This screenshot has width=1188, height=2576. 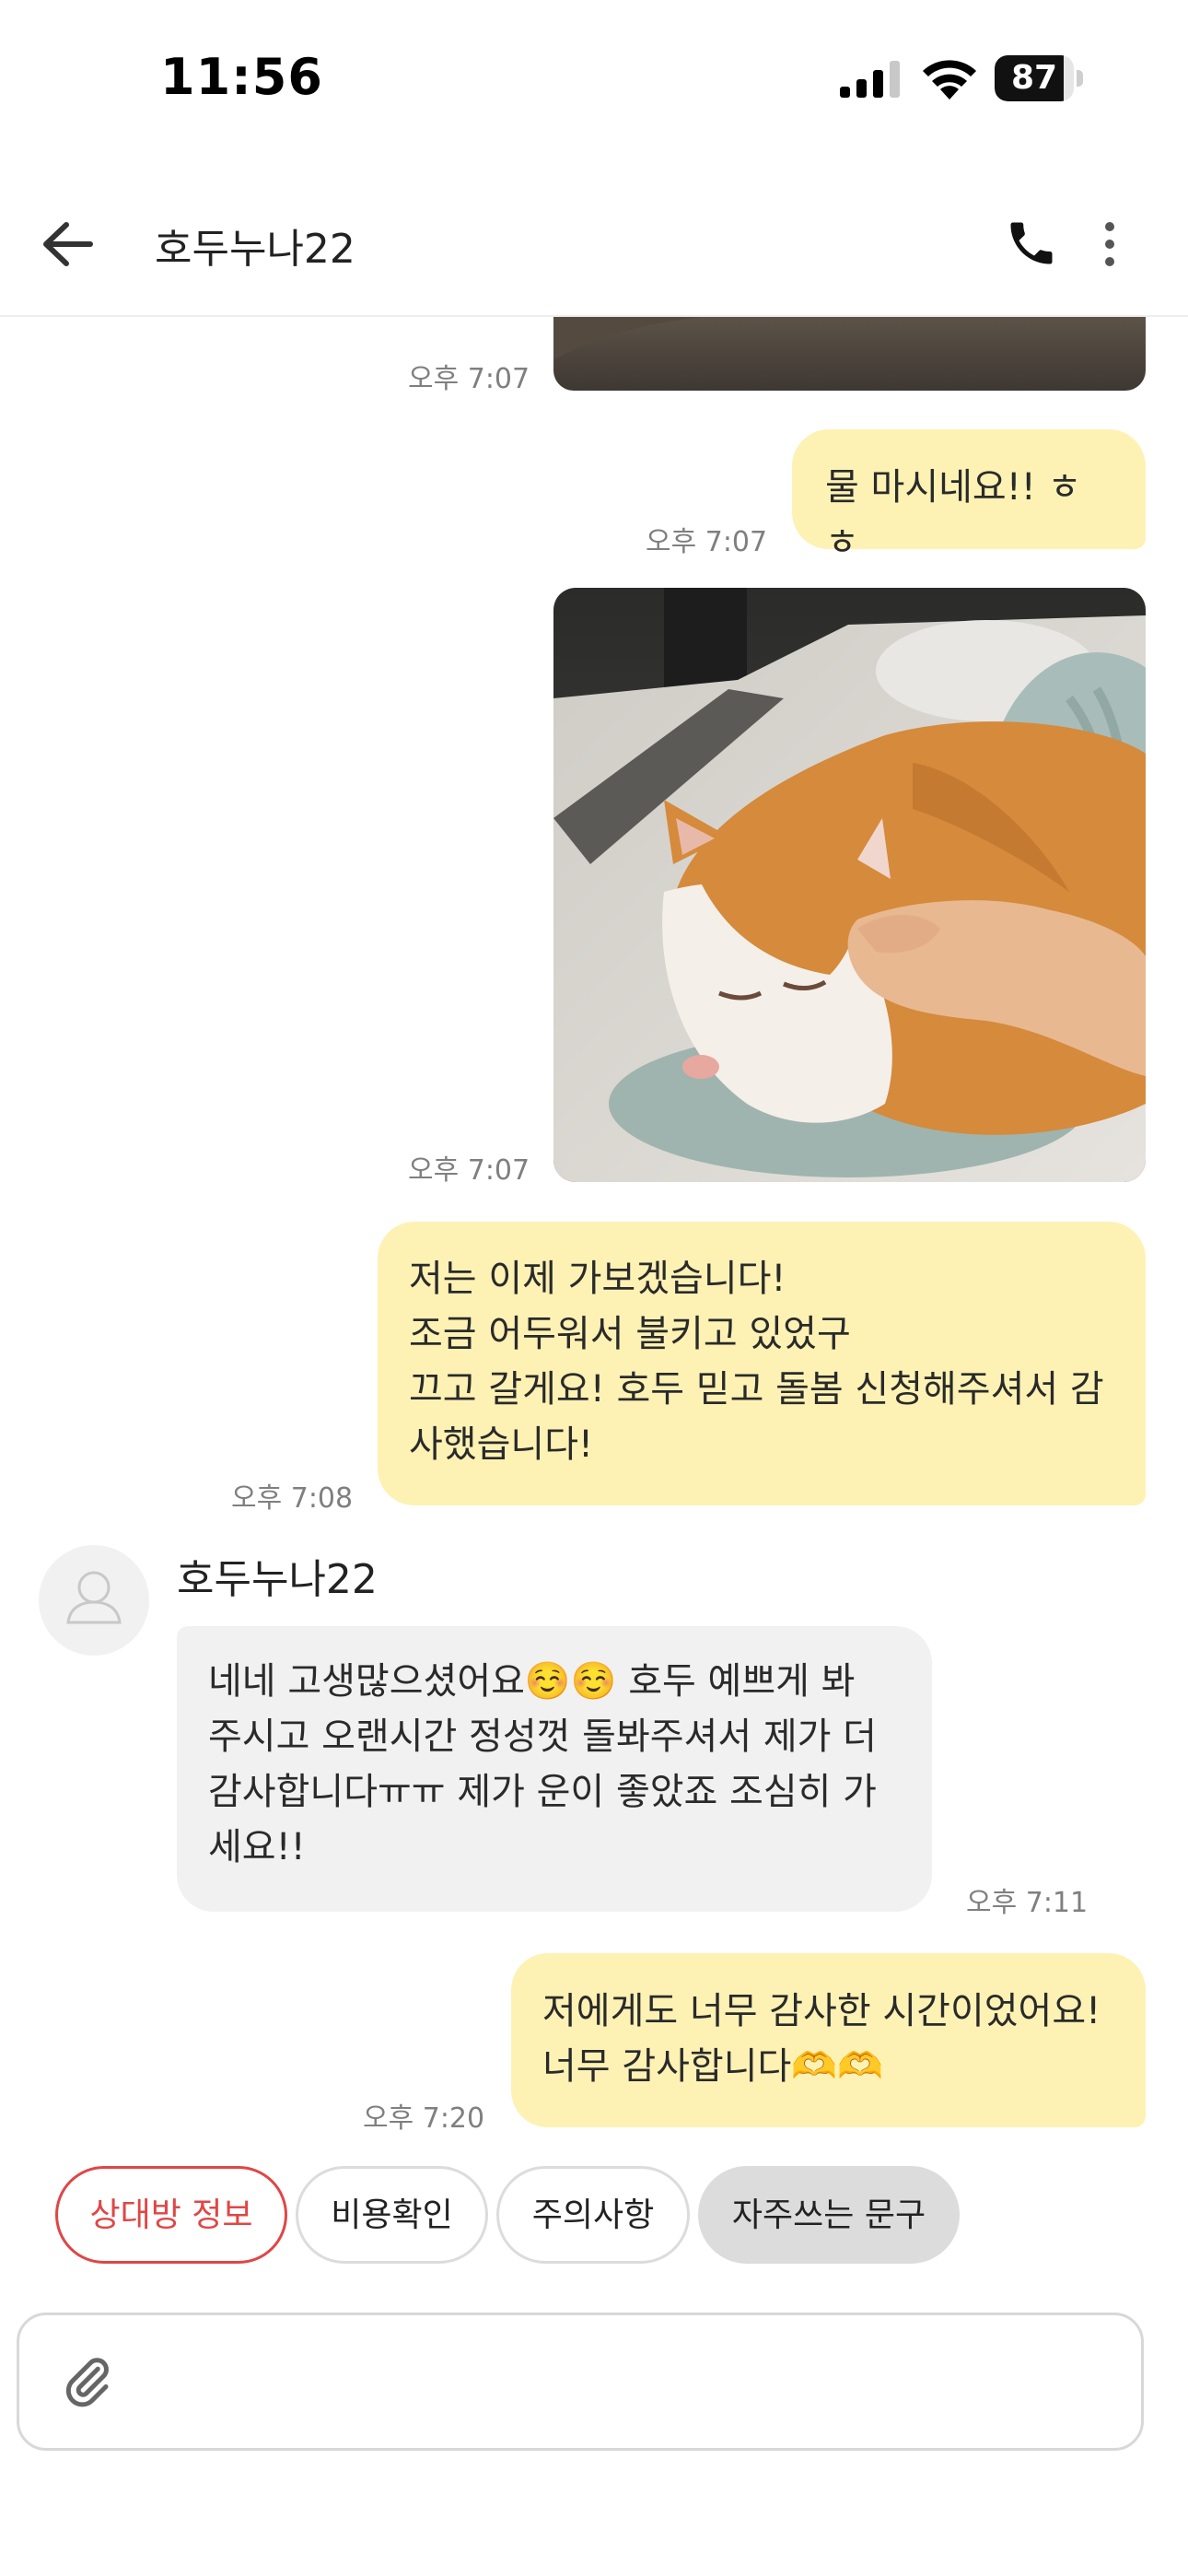 What do you see at coordinates (849, 885) in the screenshot?
I see `message-photo` at bounding box center [849, 885].